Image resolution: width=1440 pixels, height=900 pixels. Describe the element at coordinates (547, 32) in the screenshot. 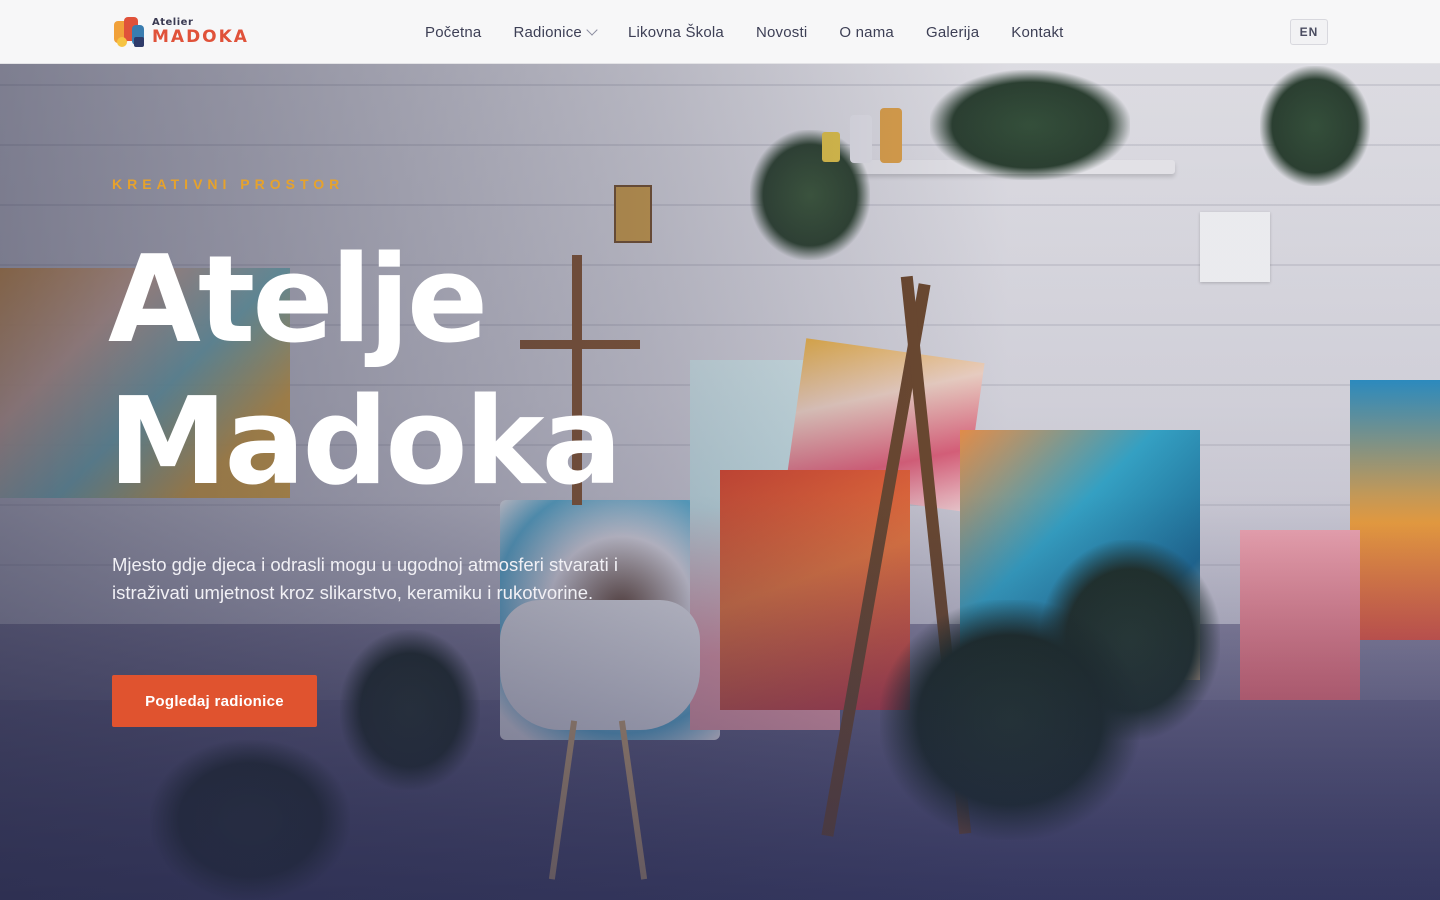

I see `nav-item-radionice-label: Radionice` at that location.